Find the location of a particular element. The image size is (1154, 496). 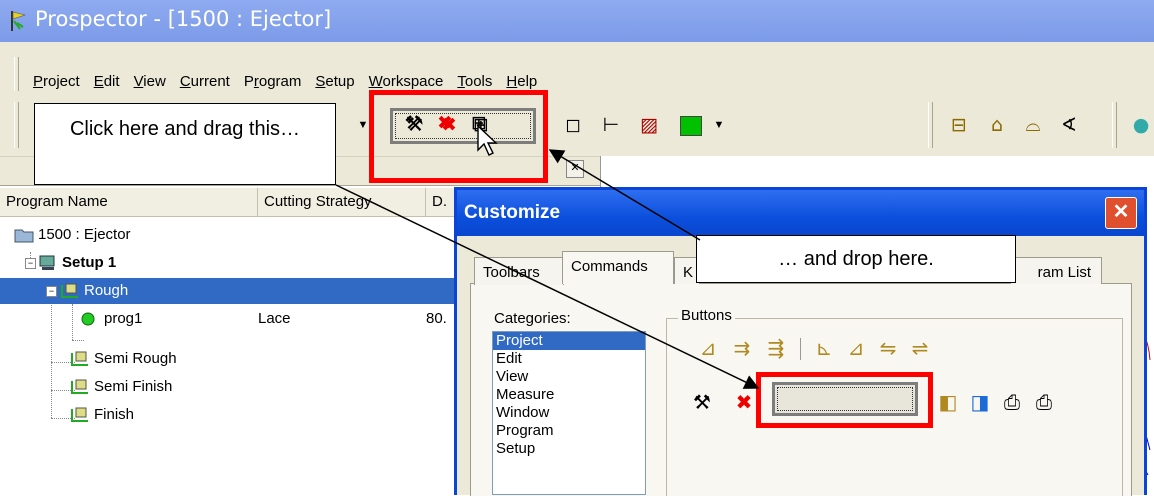

program-list-header: Program Name Cutting Strategy D. is located at coordinates (227, 202).